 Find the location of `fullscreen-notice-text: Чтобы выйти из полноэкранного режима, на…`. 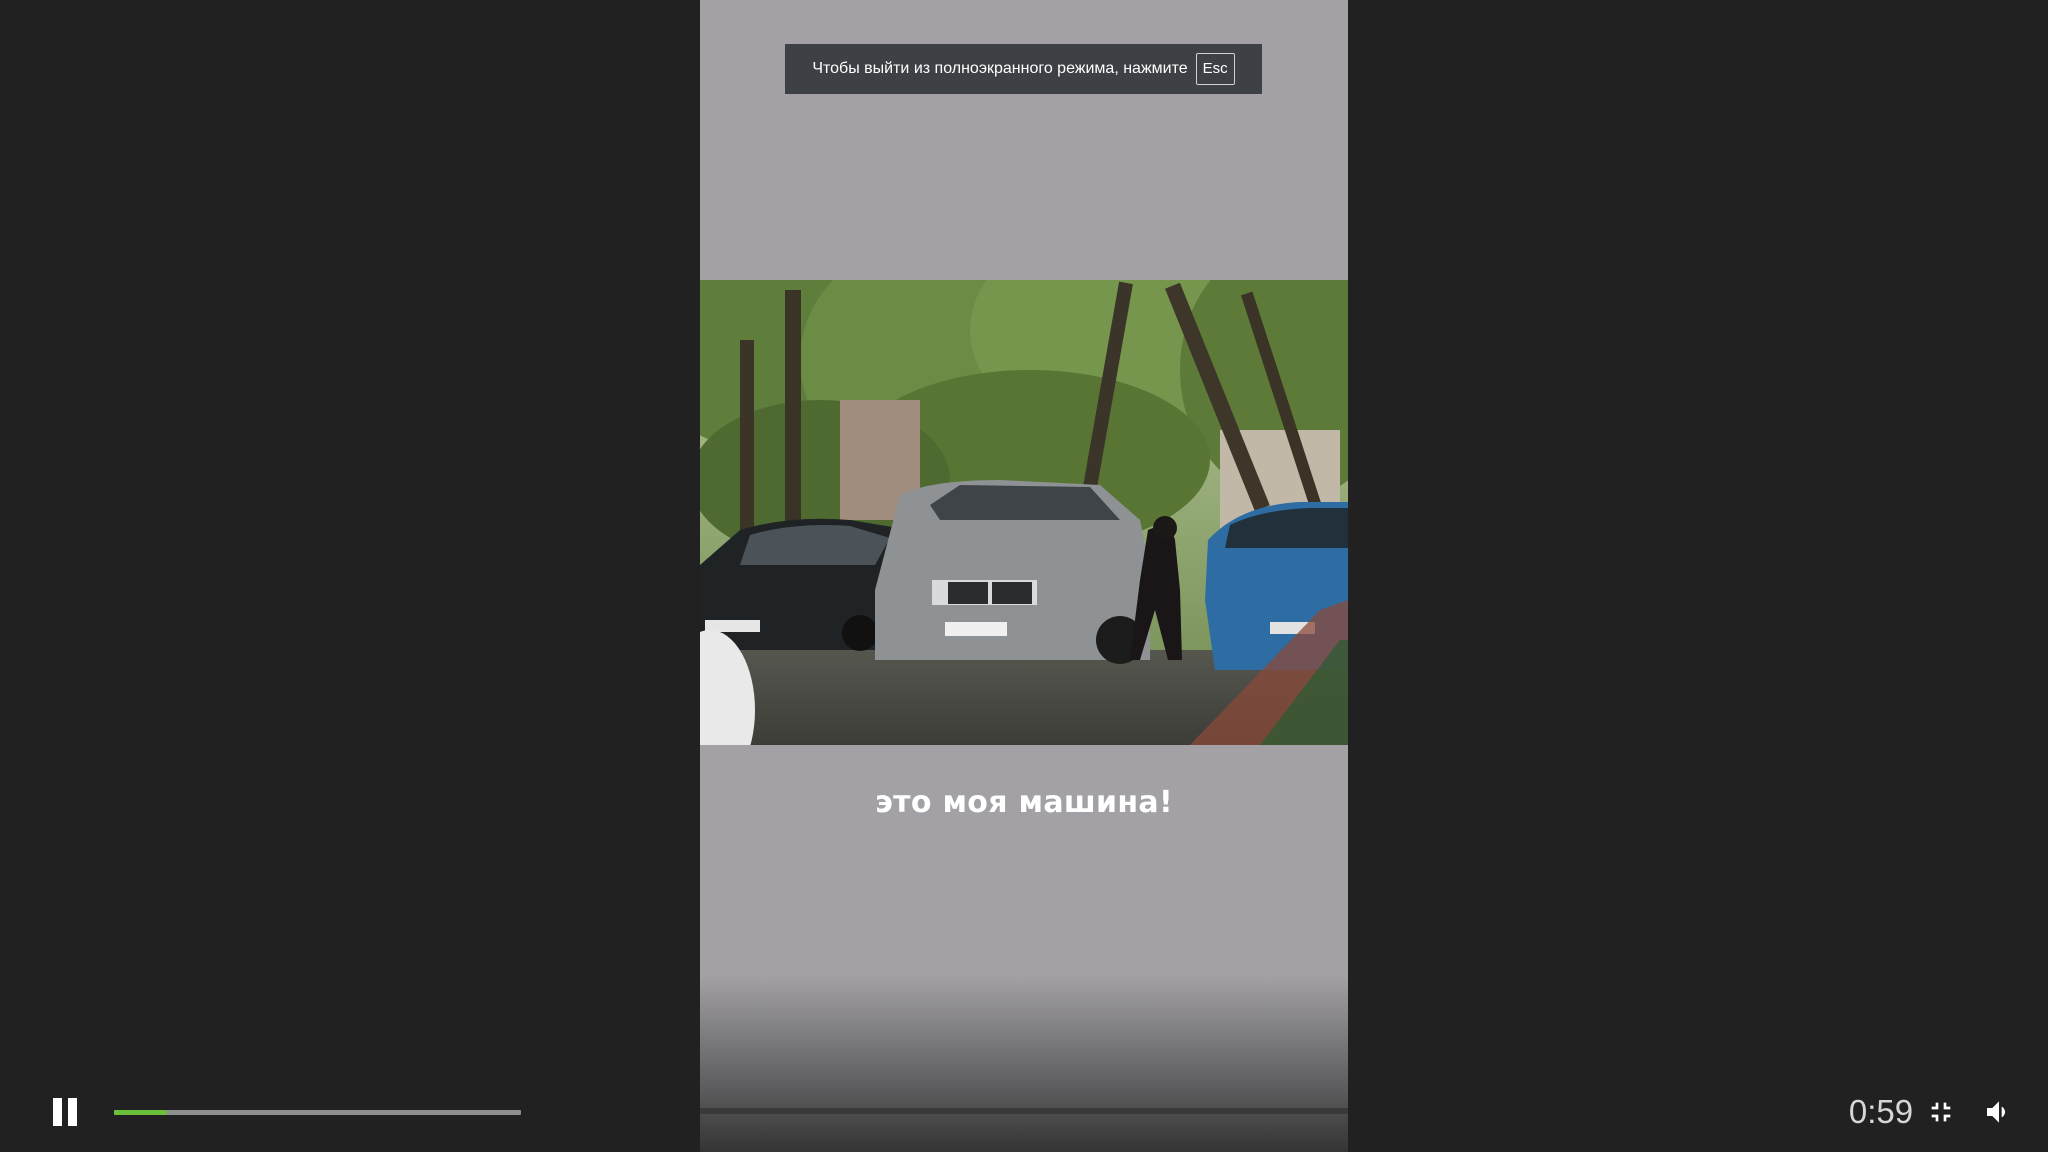

fullscreen-notice-text: Чтобы выйти из полноэкранного режима, на… is located at coordinates (1000, 68).